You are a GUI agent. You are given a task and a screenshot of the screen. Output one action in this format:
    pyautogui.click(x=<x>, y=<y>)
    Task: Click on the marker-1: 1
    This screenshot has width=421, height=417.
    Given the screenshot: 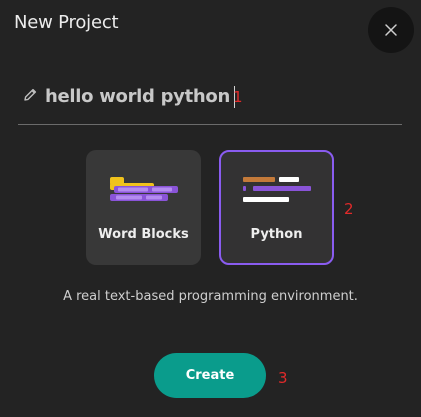 What is the action you would take?
    pyautogui.click(x=238, y=97)
    